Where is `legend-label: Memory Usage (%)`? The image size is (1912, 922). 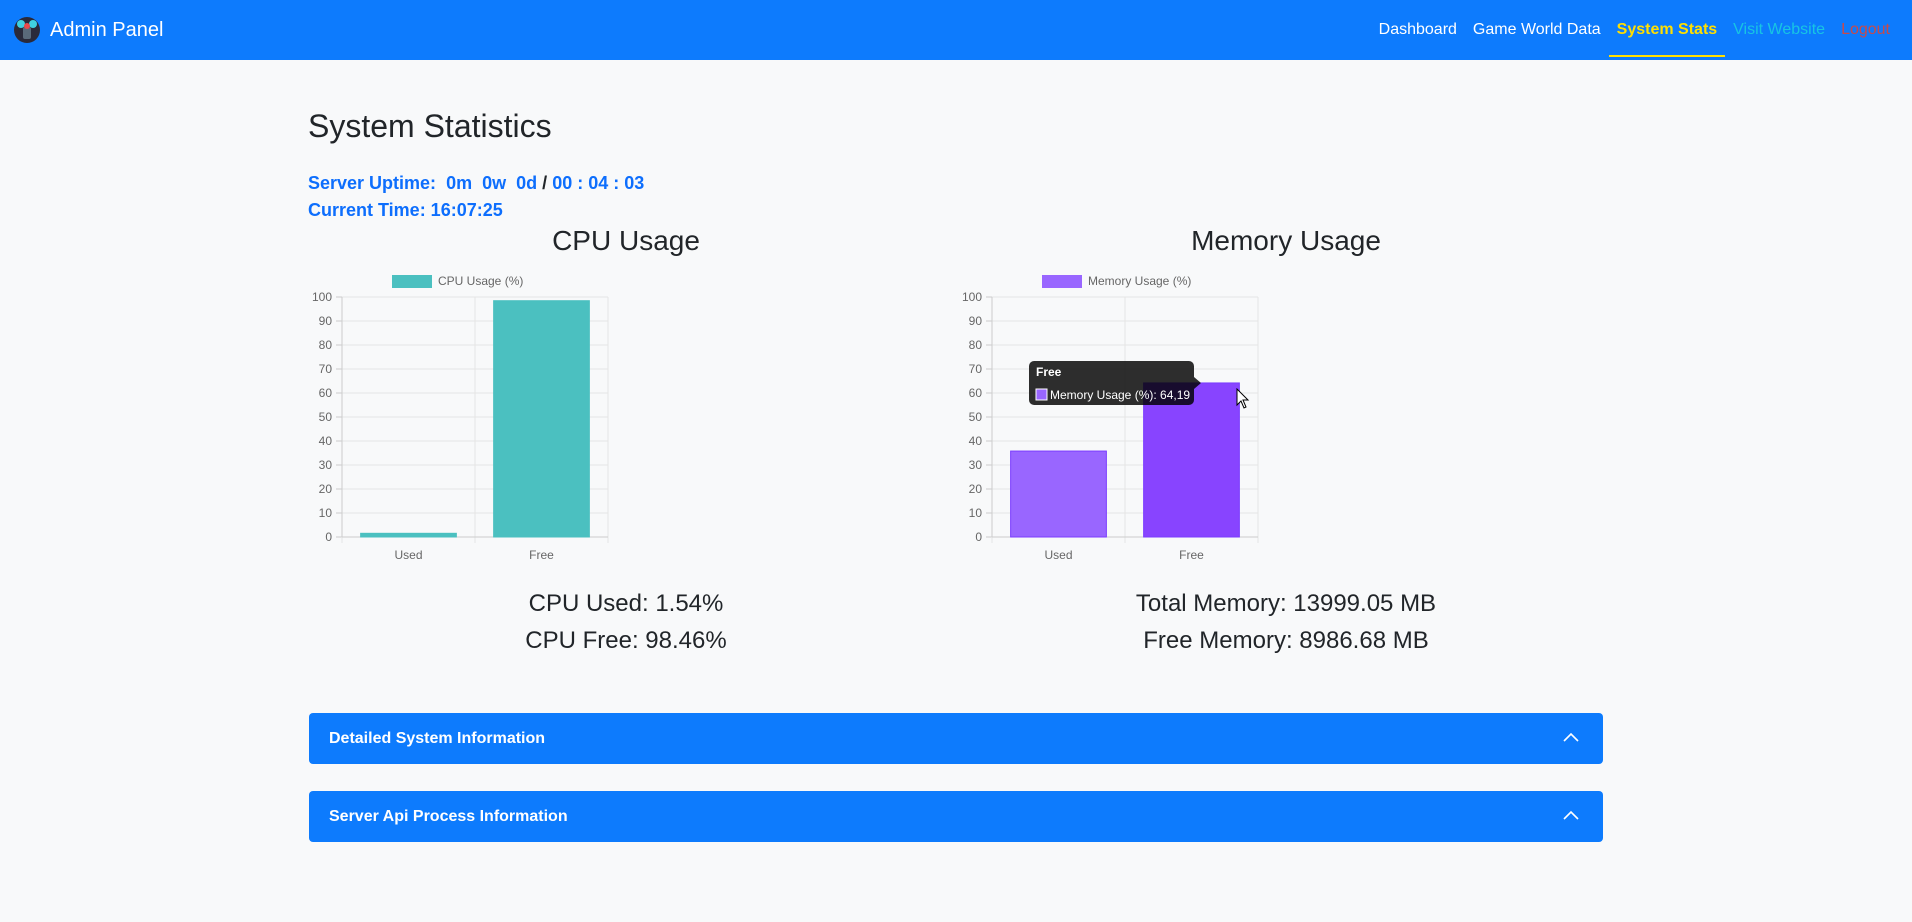 legend-label: Memory Usage (%) is located at coordinates (1139, 281).